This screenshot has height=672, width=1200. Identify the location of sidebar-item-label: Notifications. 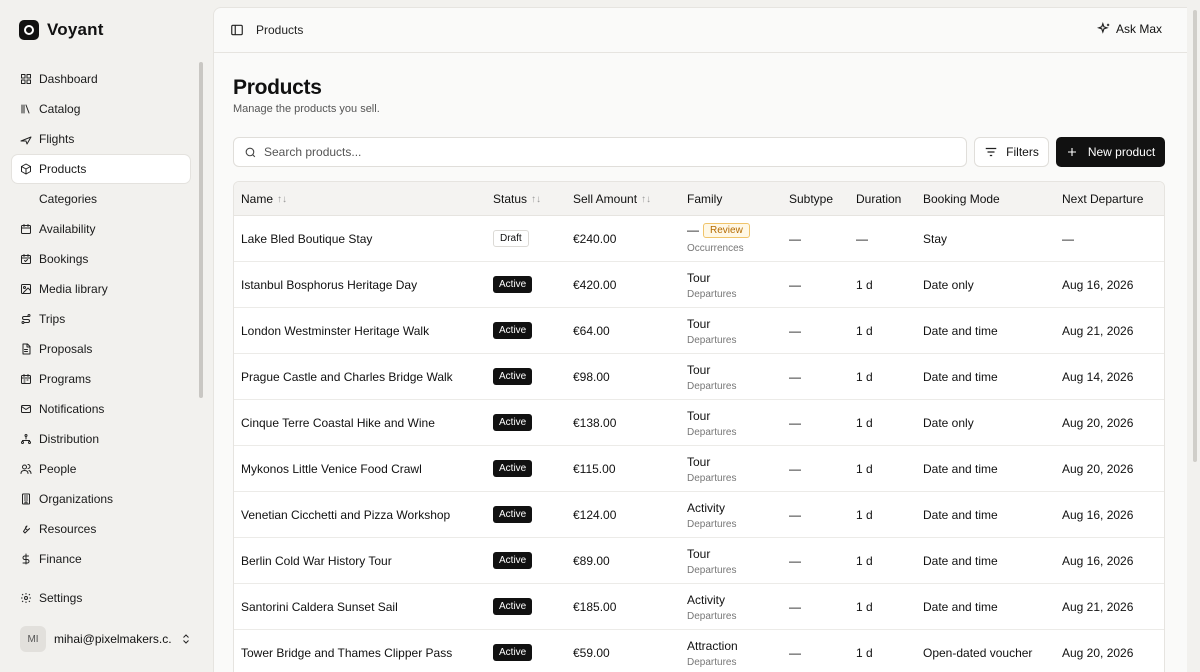
(72, 409).